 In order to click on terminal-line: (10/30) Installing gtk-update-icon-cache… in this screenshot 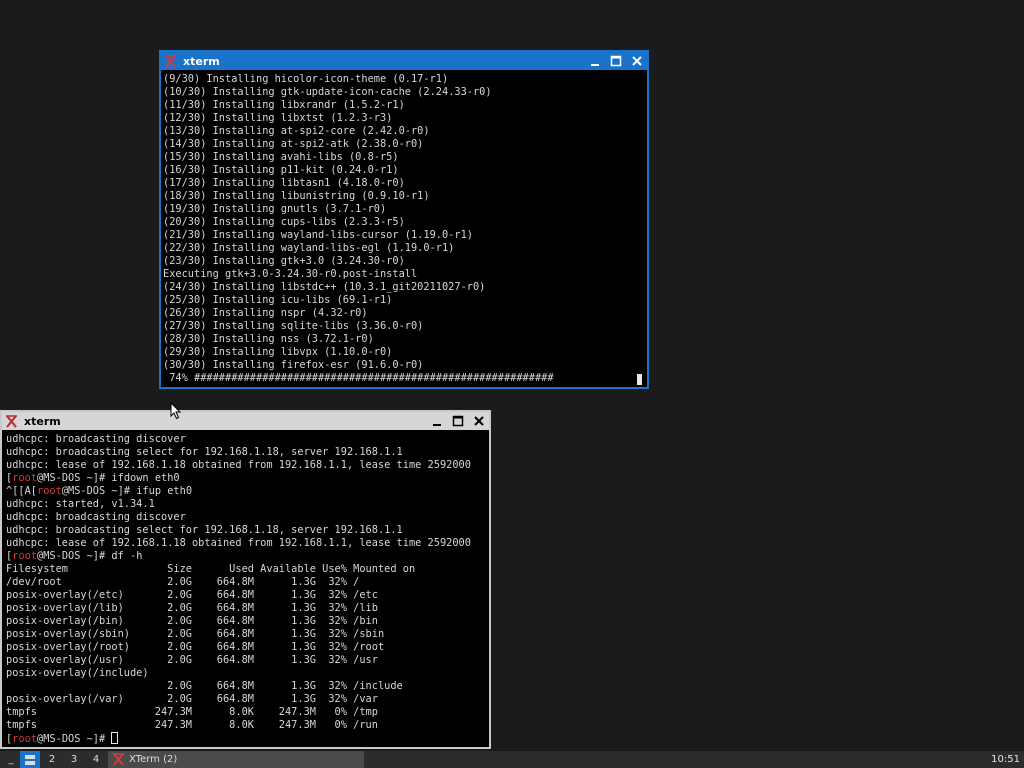, I will do `click(327, 92)`.